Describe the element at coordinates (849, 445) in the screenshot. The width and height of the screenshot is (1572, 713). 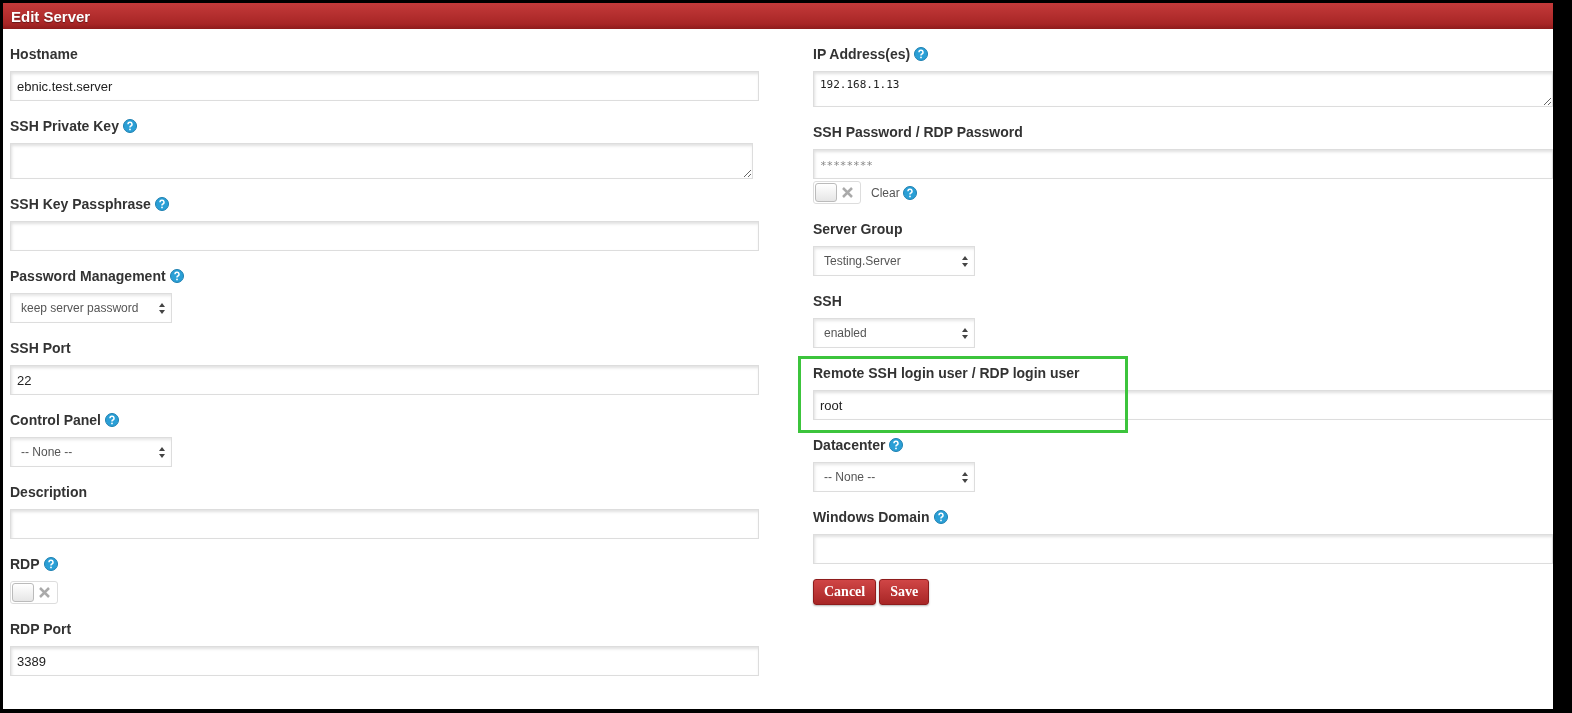
I see `field-label: Datacenter` at that location.